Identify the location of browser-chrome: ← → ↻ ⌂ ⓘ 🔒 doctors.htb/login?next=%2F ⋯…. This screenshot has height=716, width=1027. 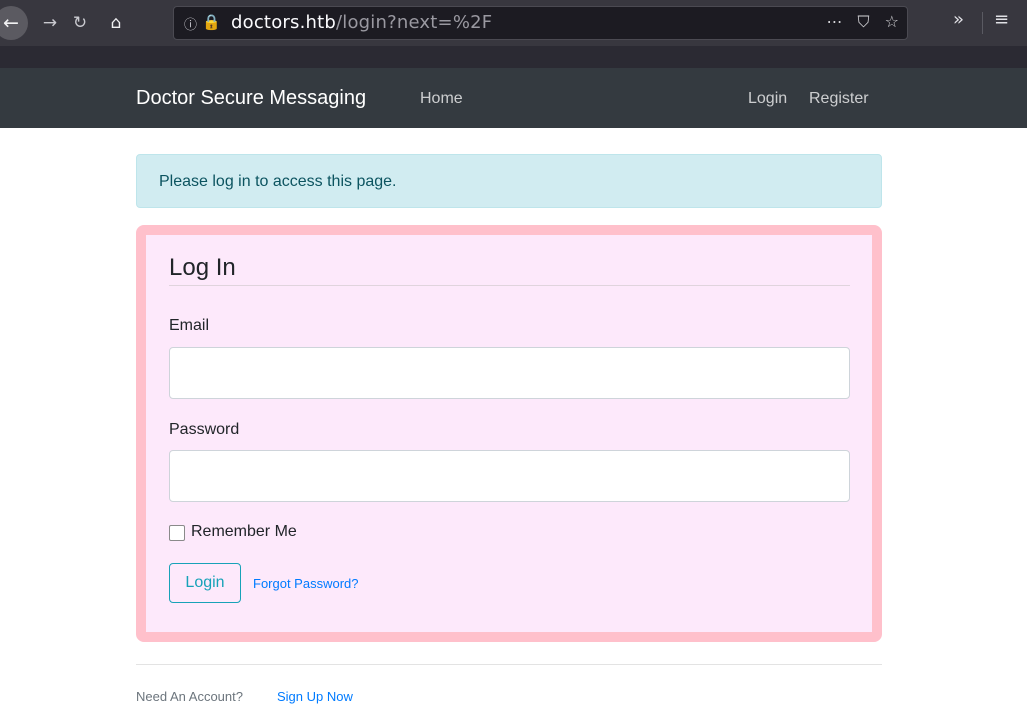
(513, 34).